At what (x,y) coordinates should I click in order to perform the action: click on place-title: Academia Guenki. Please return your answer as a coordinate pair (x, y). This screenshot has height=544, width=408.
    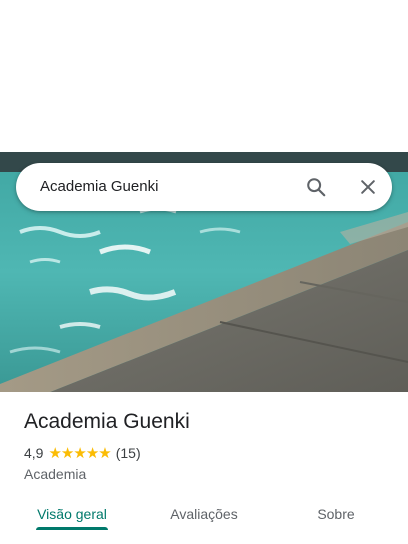
    Looking at the image, I should click on (107, 421).